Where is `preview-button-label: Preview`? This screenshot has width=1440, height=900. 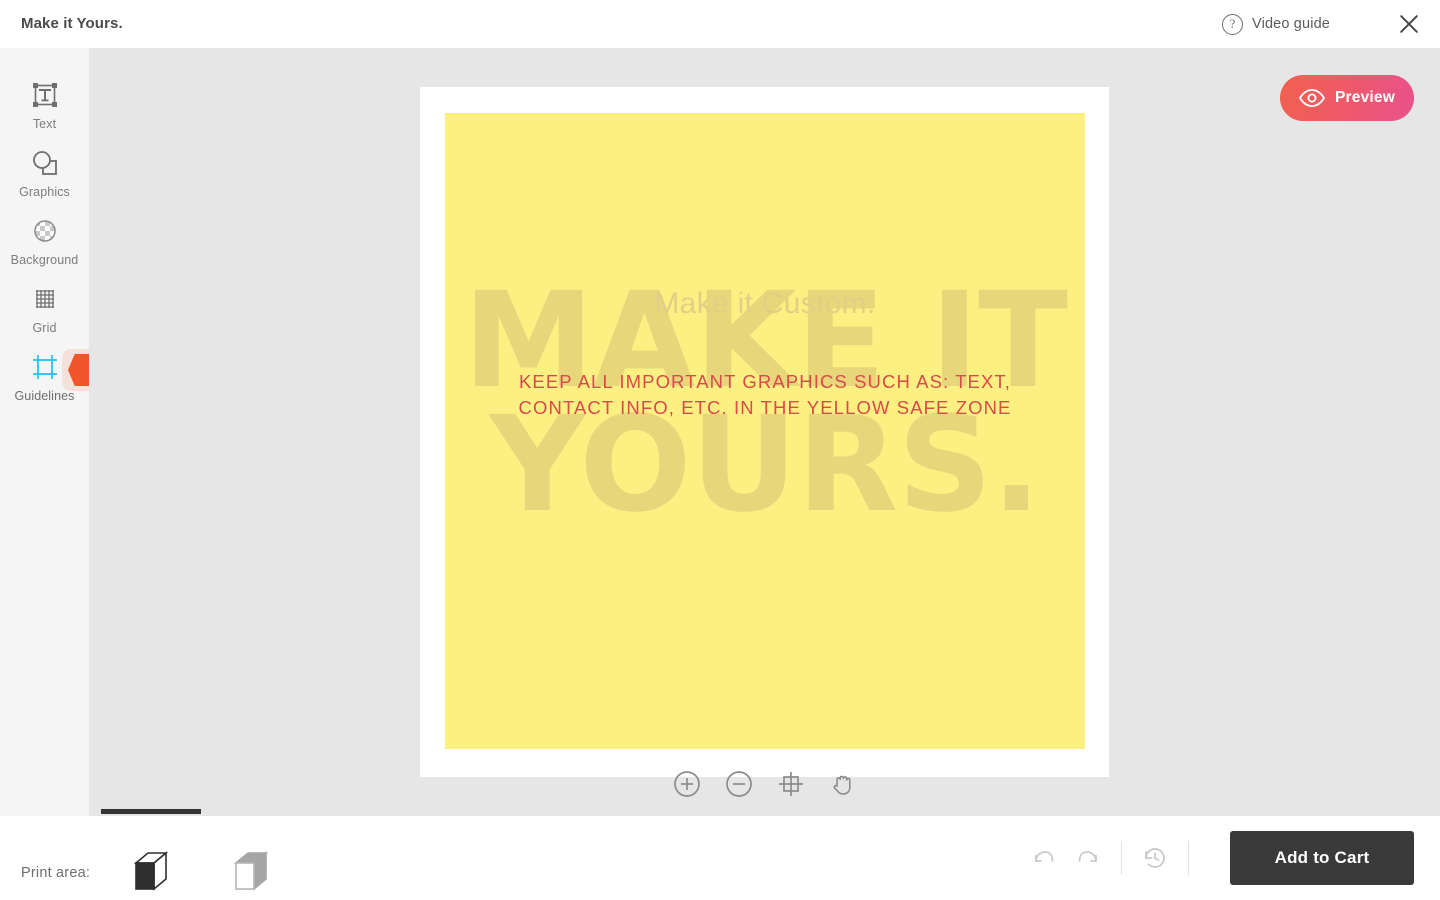 preview-button-label: Preview is located at coordinates (1365, 97).